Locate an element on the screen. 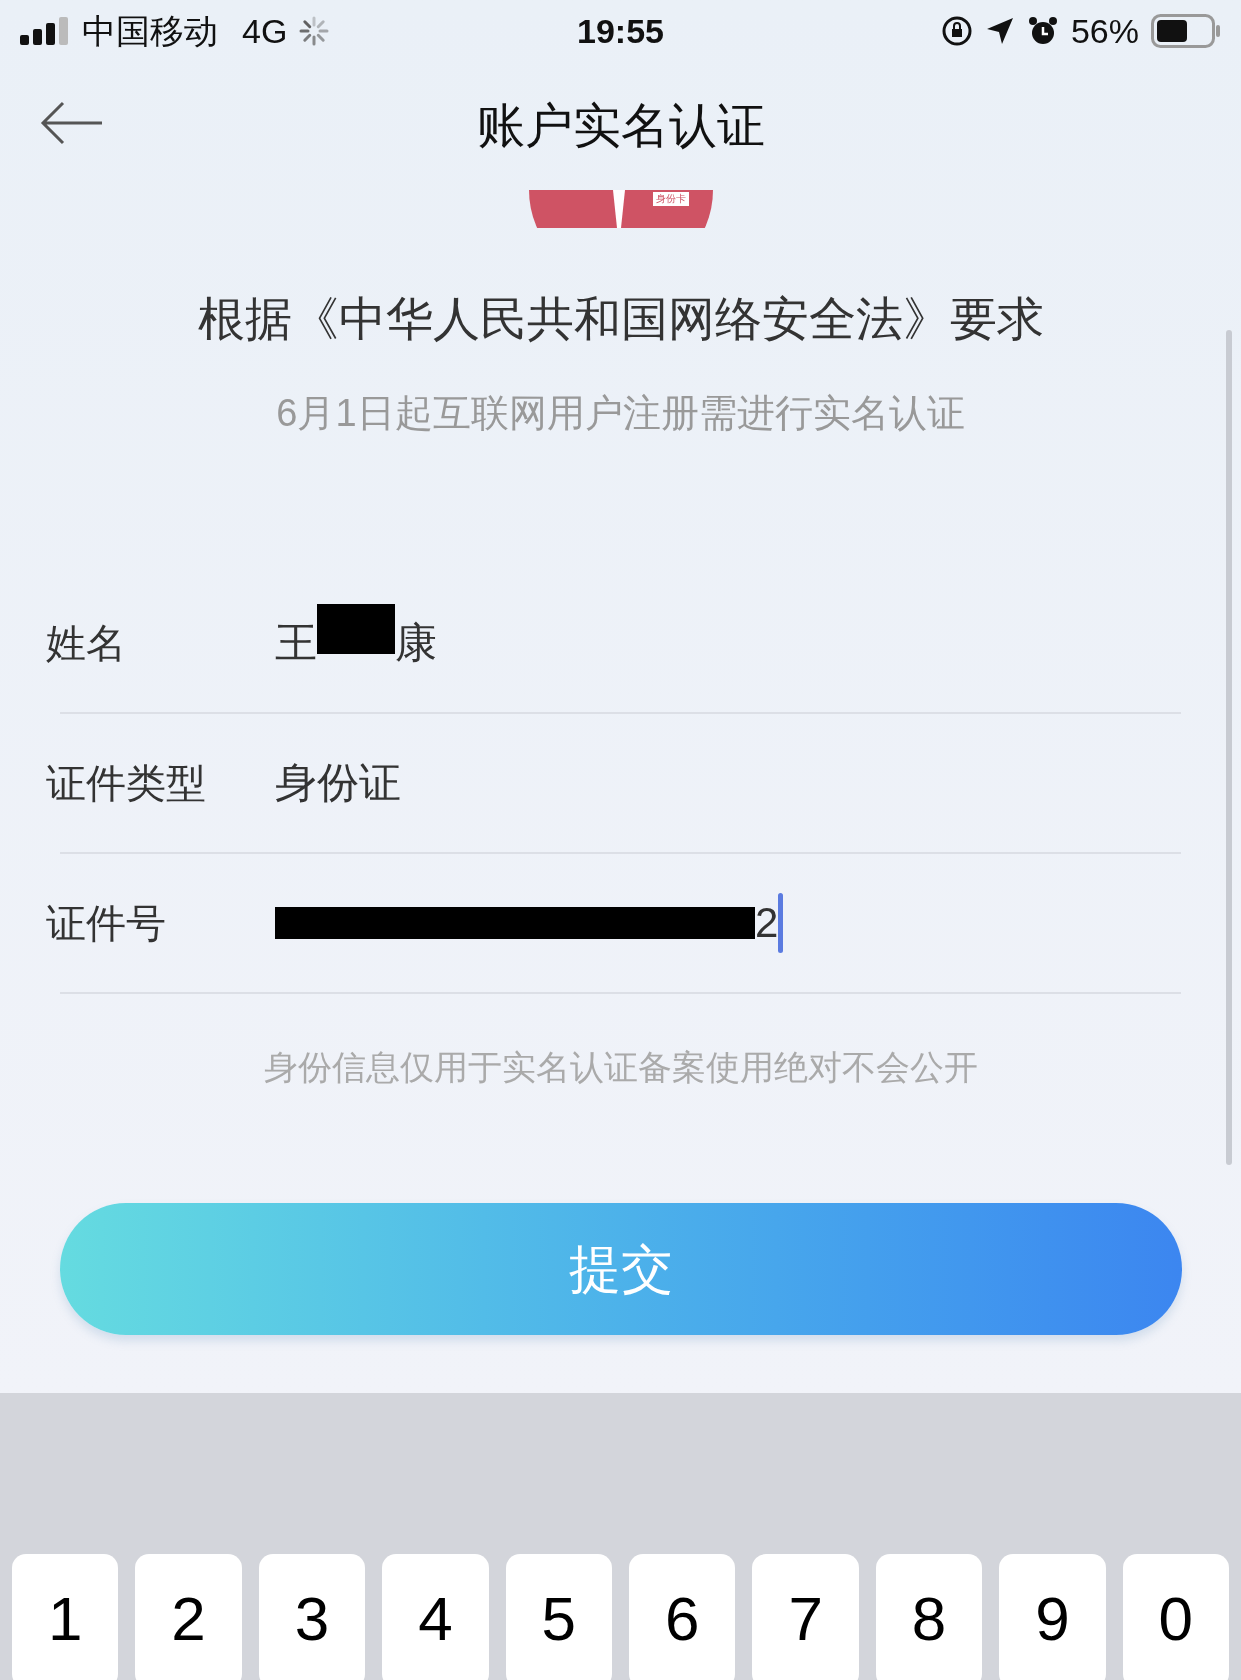 The width and height of the screenshot is (1241, 1680). number-key: 7 is located at coordinates (805, 1617).